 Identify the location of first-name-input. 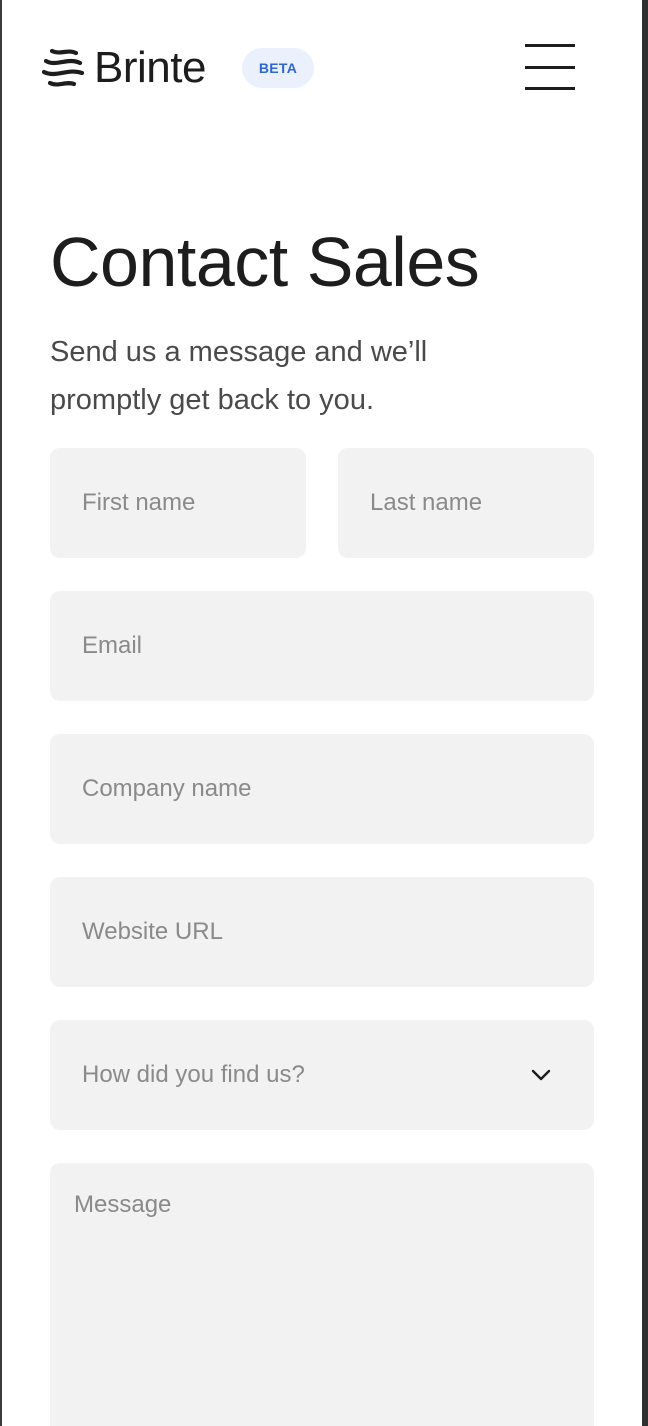
(178, 503).